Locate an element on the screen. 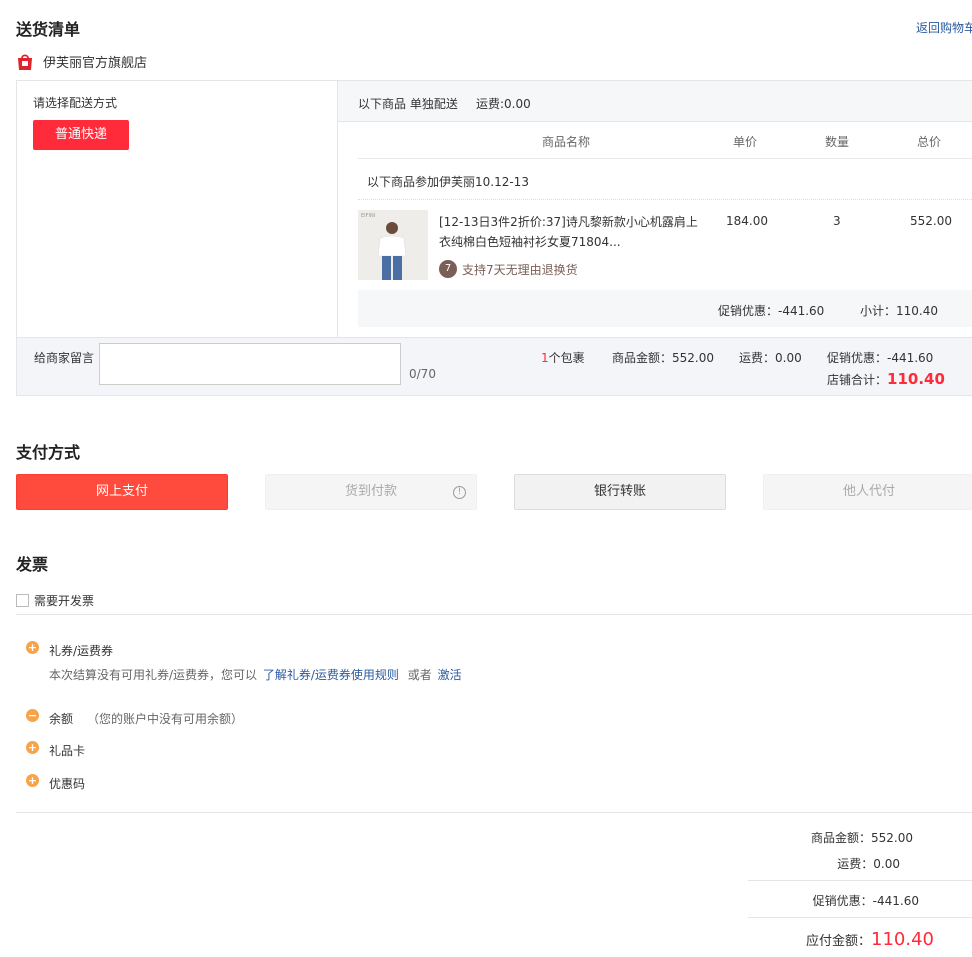 The width and height of the screenshot is (972, 957). shipment-info: 以下商品 单独配送 is located at coordinates (408, 104).